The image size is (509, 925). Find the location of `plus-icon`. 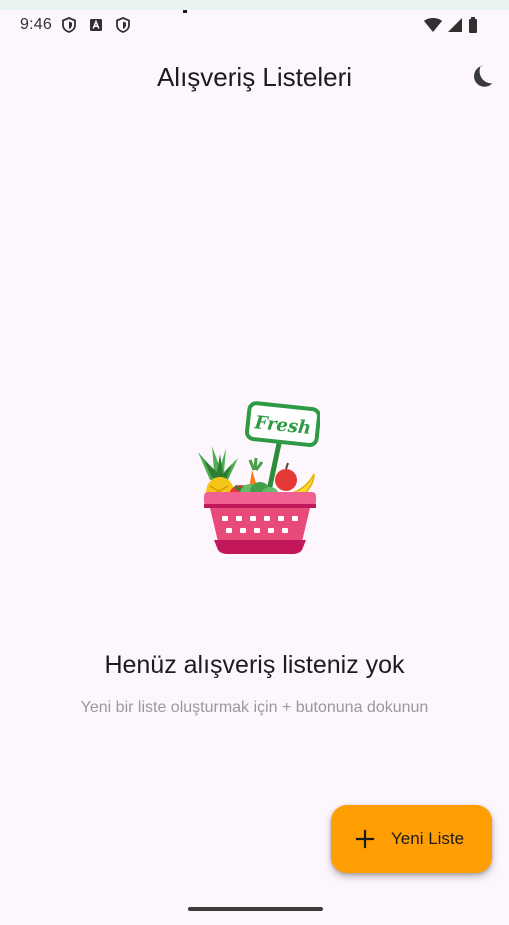

plus-icon is located at coordinates (365, 839).